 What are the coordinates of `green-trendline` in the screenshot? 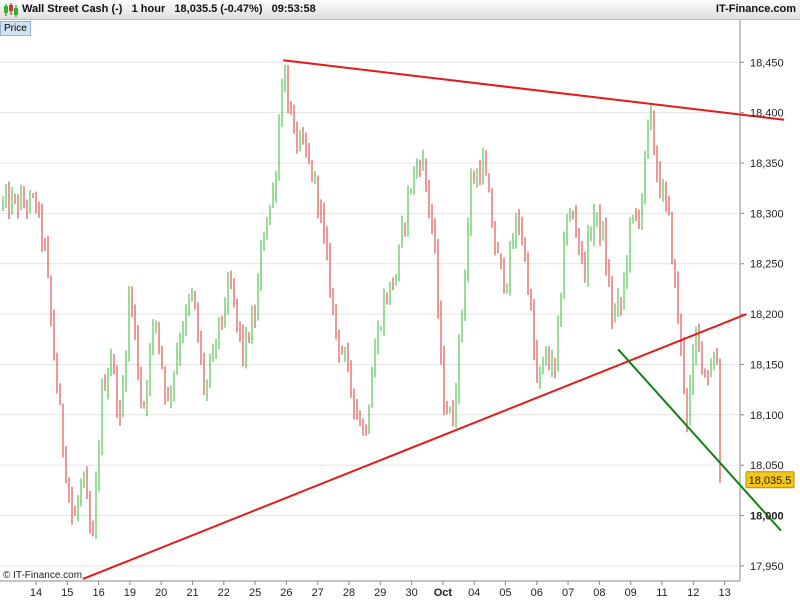 It's located at (699, 440).